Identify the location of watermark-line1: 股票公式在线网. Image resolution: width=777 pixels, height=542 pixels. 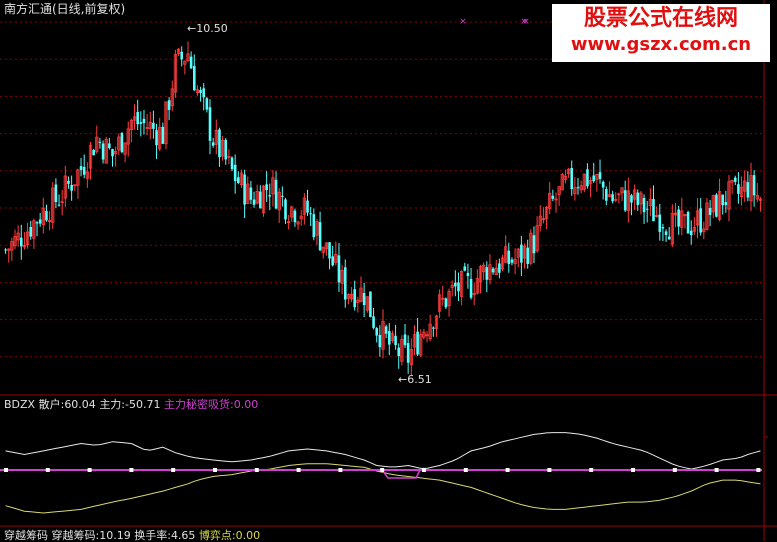
(660, 18).